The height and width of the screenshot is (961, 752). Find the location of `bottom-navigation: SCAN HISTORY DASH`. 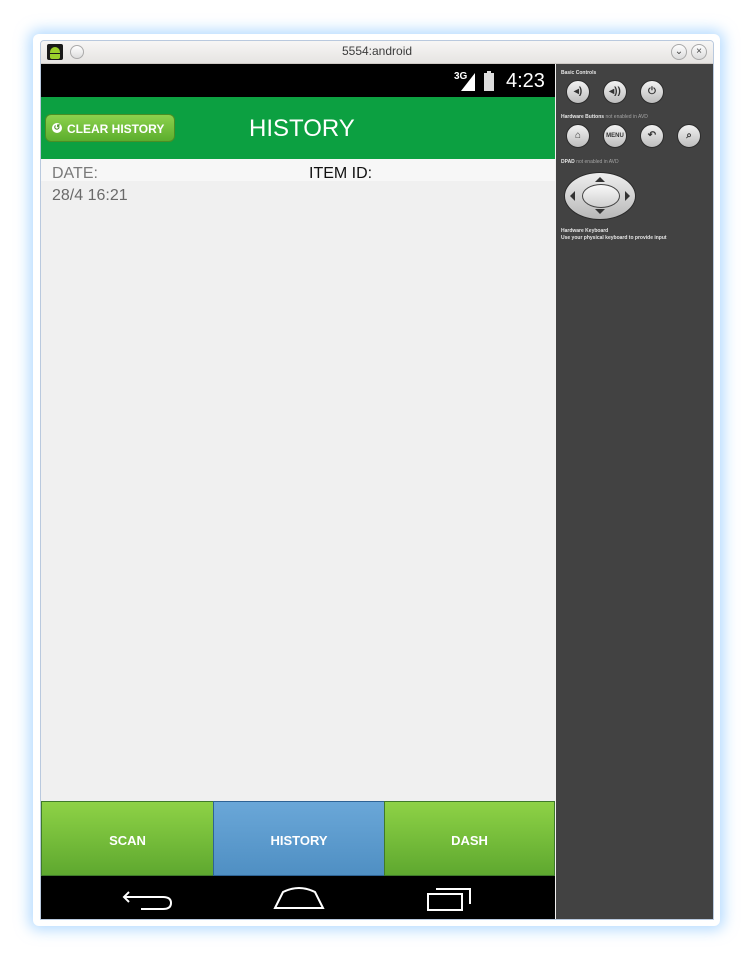

bottom-navigation: SCAN HISTORY DASH is located at coordinates (298, 838).